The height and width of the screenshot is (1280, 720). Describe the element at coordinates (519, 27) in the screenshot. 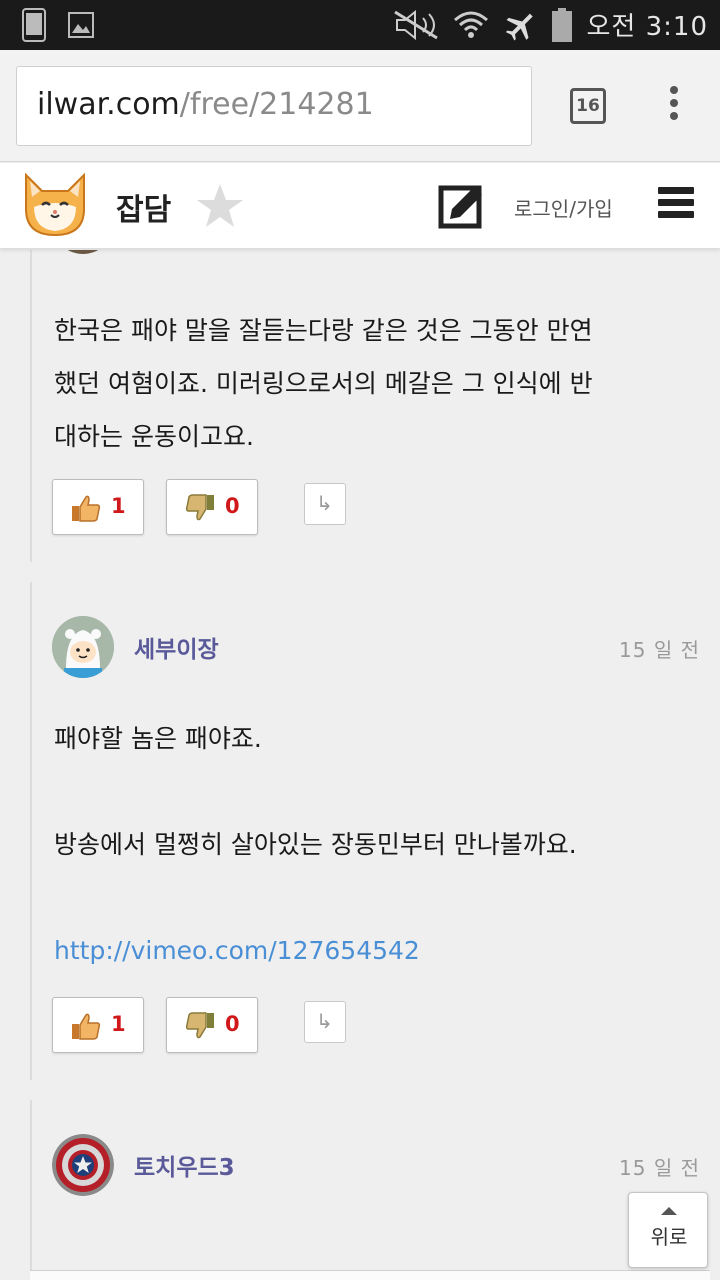

I see `airplane-icon` at that location.